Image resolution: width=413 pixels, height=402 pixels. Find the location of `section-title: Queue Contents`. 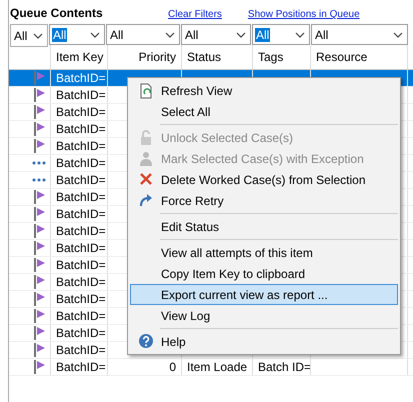

section-title: Queue Contents is located at coordinates (57, 14).